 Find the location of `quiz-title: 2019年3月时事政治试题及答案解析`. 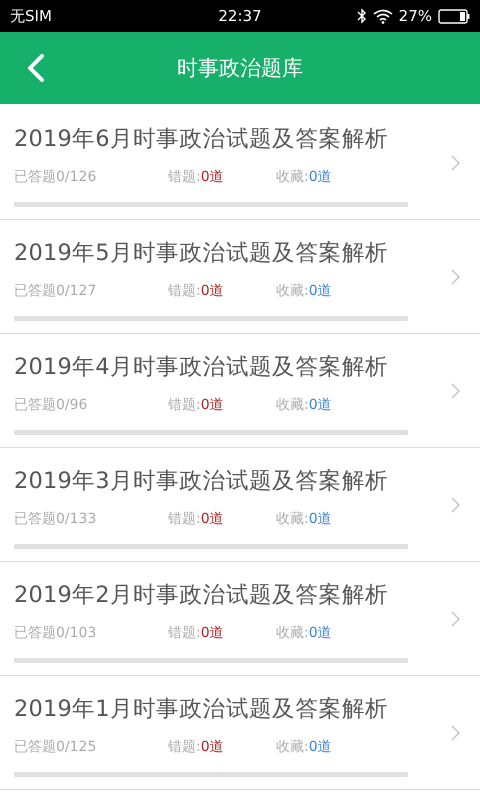

quiz-title: 2019年3月时事政治试题及答案解析 is located at coordinates (202, 481).